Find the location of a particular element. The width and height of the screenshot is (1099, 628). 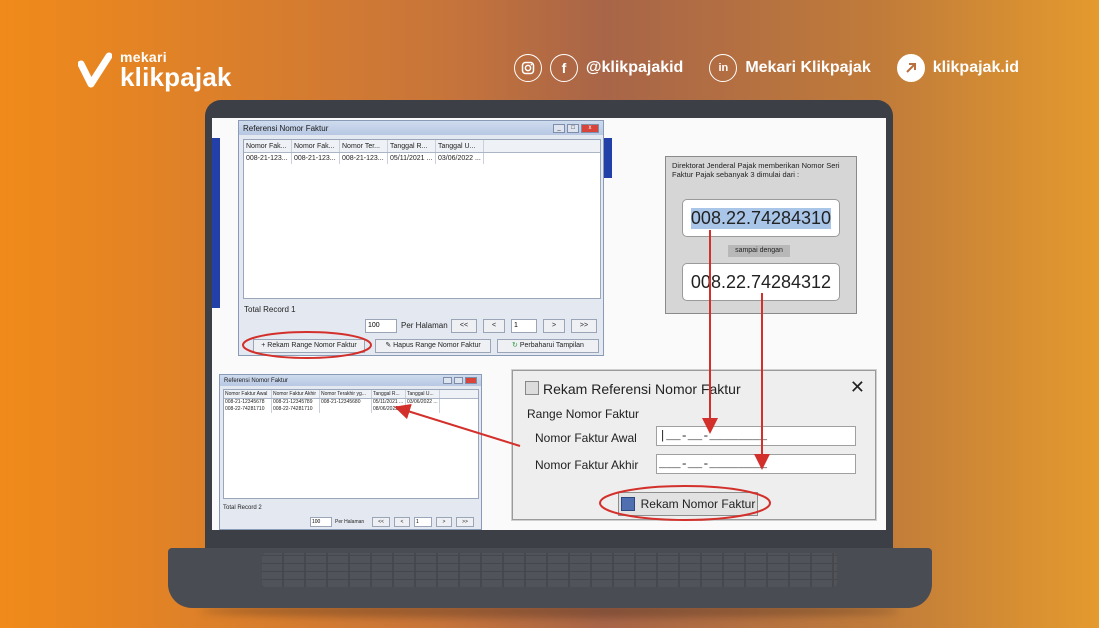

save-icon is located at coordinates (627, 504).